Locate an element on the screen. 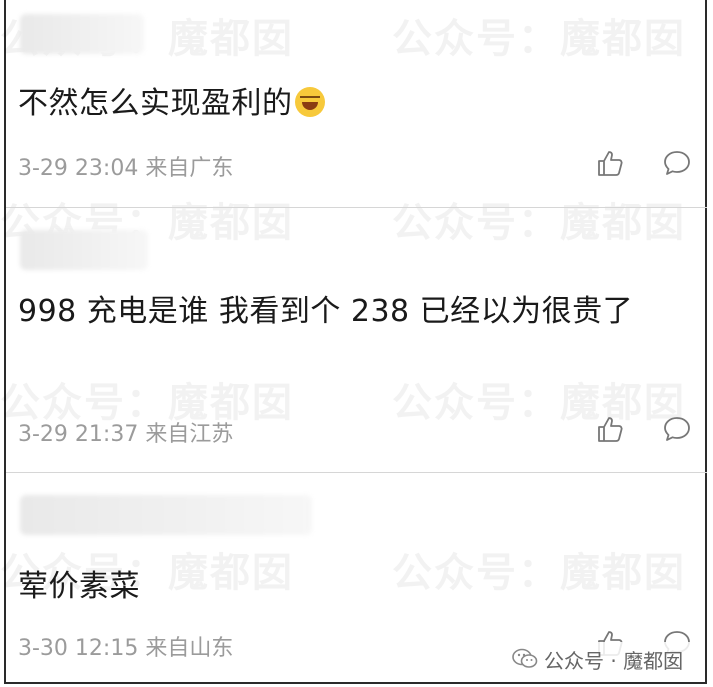 The height and width of the screenshot is (687, 713). comment-location: 来自江苏 is located at coordinates (189, 434).